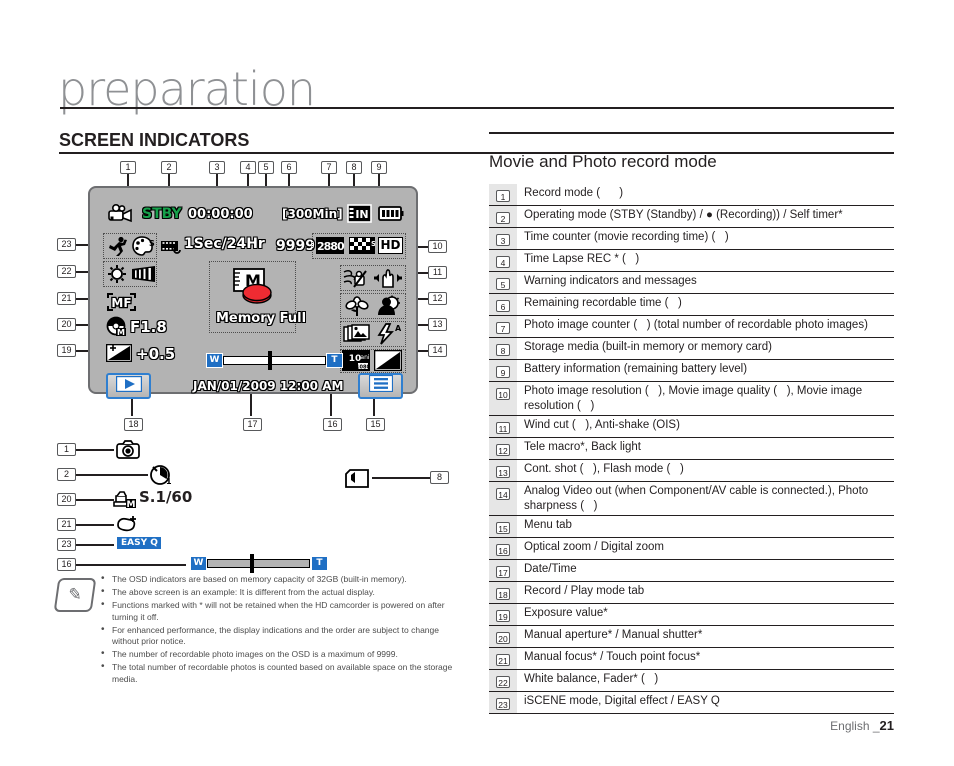  I want to click on menu-tab, so click(380, 386).